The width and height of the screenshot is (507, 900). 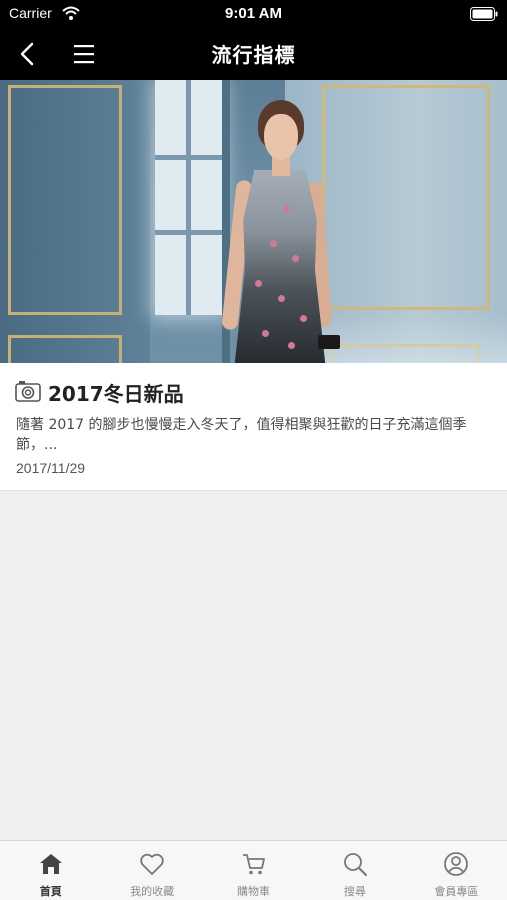 What do you see at coordinates (50, 891) in the screenshot?
I see `tab-label: 首頁` at bounding box center [50, 891].